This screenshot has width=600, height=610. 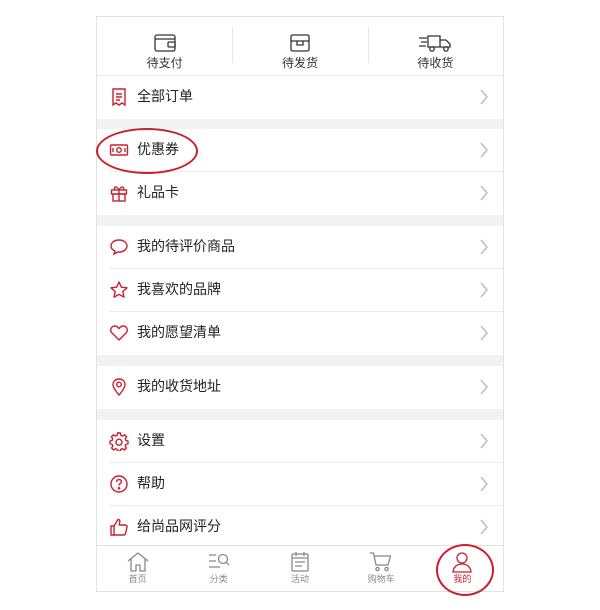 What do you see at coordinates (137, 562) in the screenshot?
I see `home-icon` at bounding box center [137, 562].